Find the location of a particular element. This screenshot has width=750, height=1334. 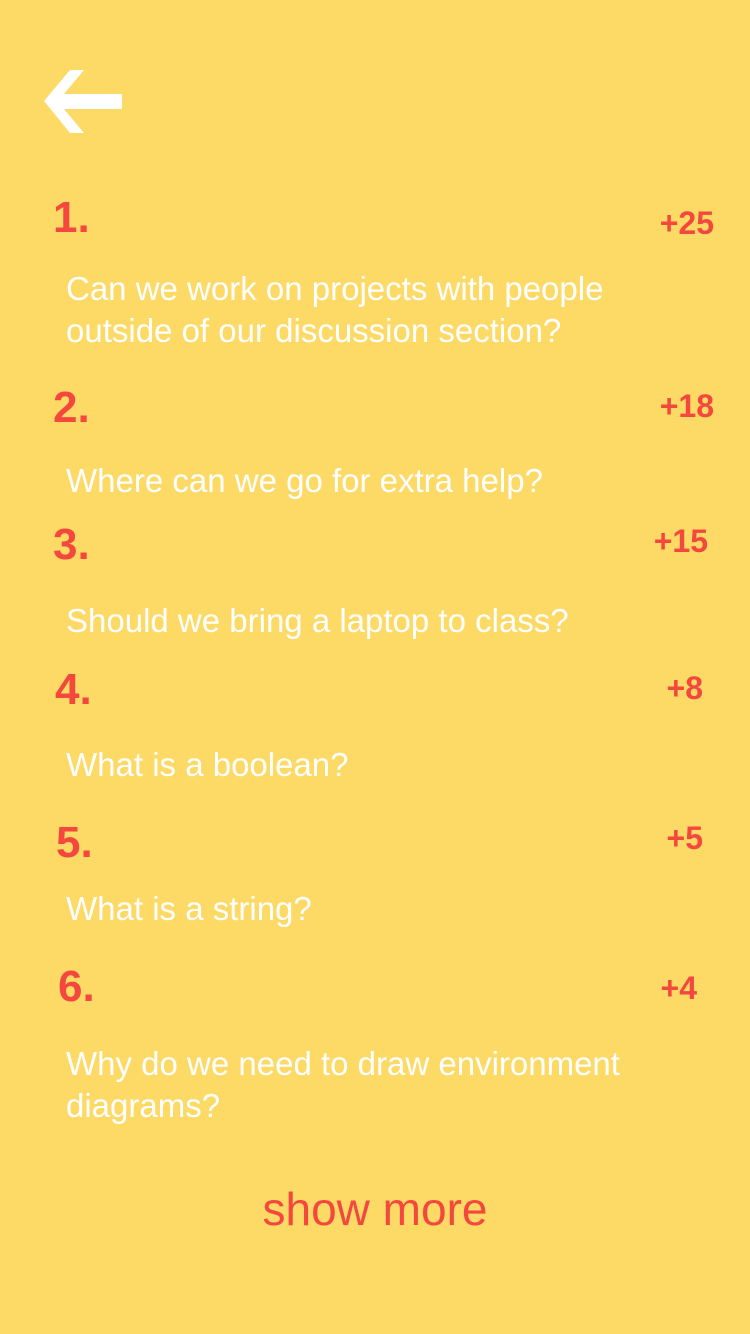

question-text: What is a string? is located at coordinates (189, 908).